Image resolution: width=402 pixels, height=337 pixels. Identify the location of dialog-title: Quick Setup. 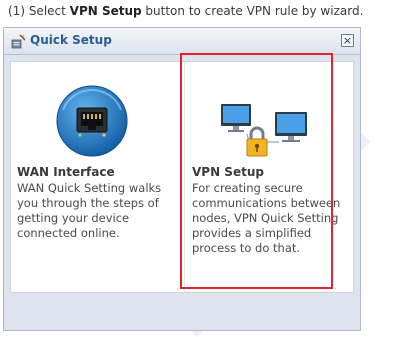
(71, 40).